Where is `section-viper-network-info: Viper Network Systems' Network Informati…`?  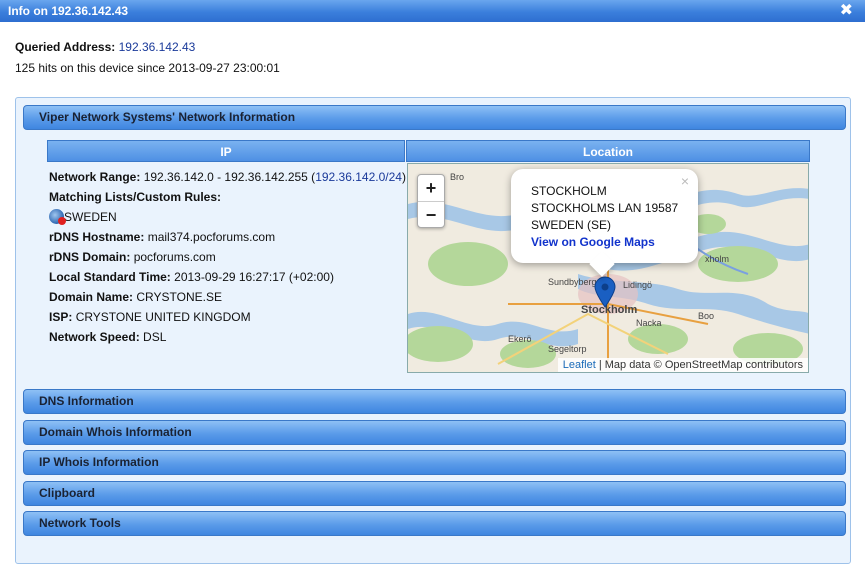 section-viper-network-info: Viper Network Systems' Network Informati… is located at coordinates (434, 117).